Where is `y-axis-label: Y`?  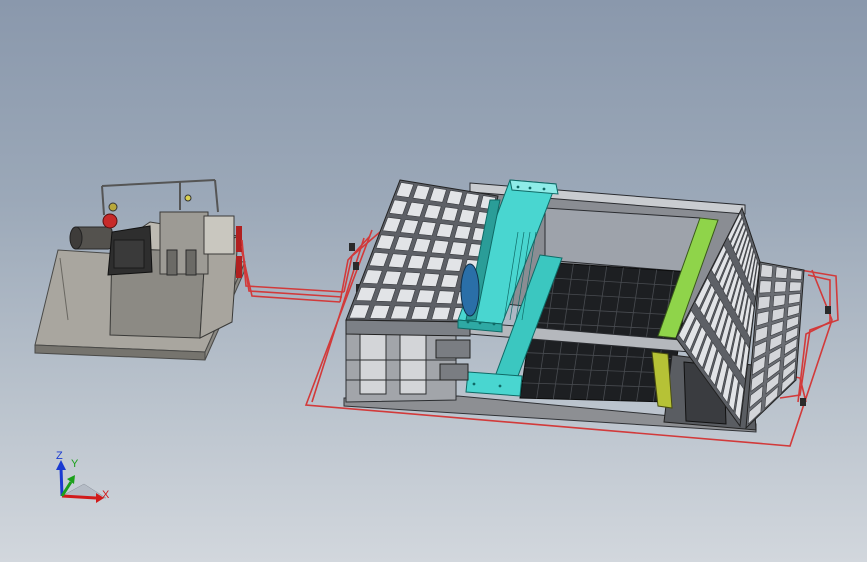
y-axis-label: Y is located at coordinates (75, 464).